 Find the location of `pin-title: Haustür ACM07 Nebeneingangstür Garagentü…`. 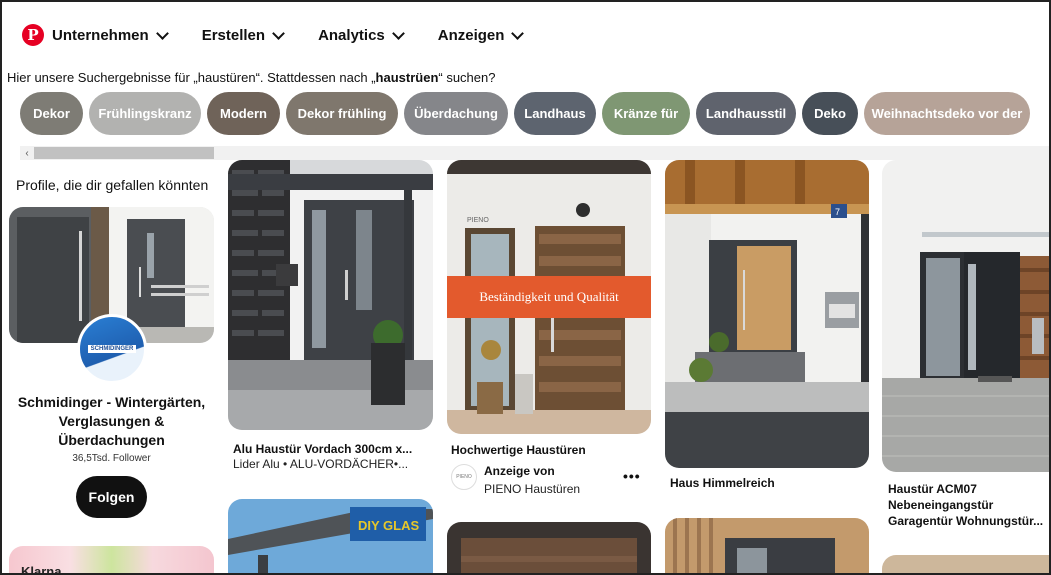

pin-title: Haustür ACM07 Nebeneingangstür Garagentü… is located at coordinates (968, 505).